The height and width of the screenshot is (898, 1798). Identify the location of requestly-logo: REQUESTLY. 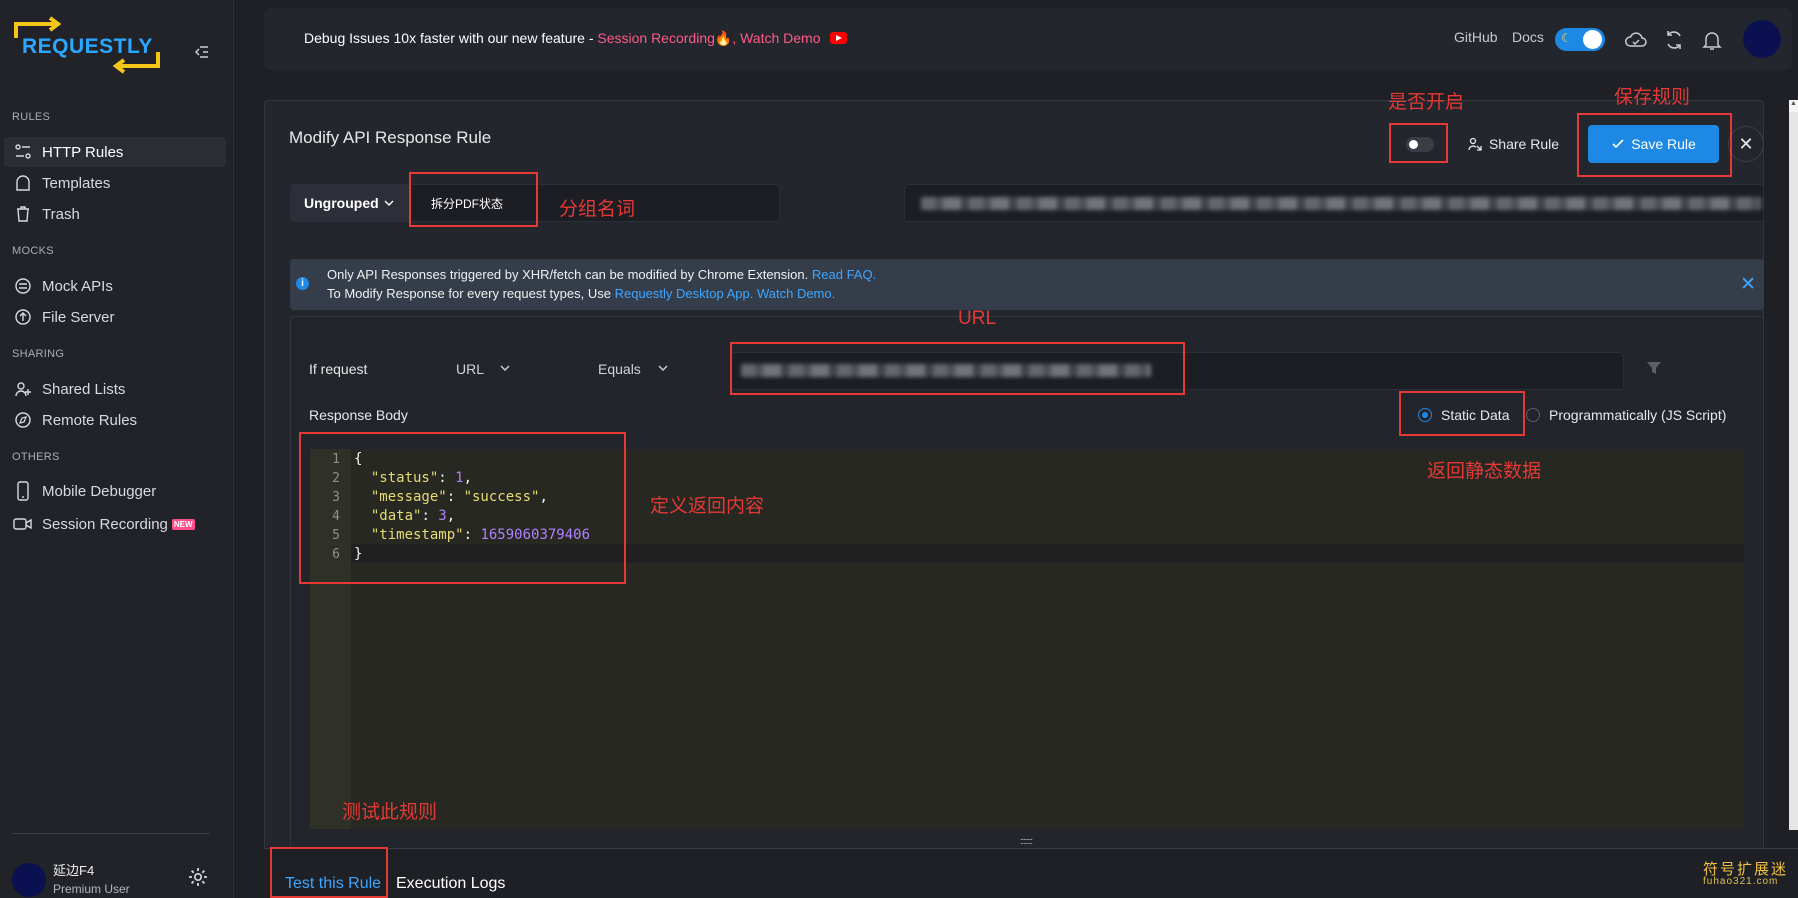
(87, 45).